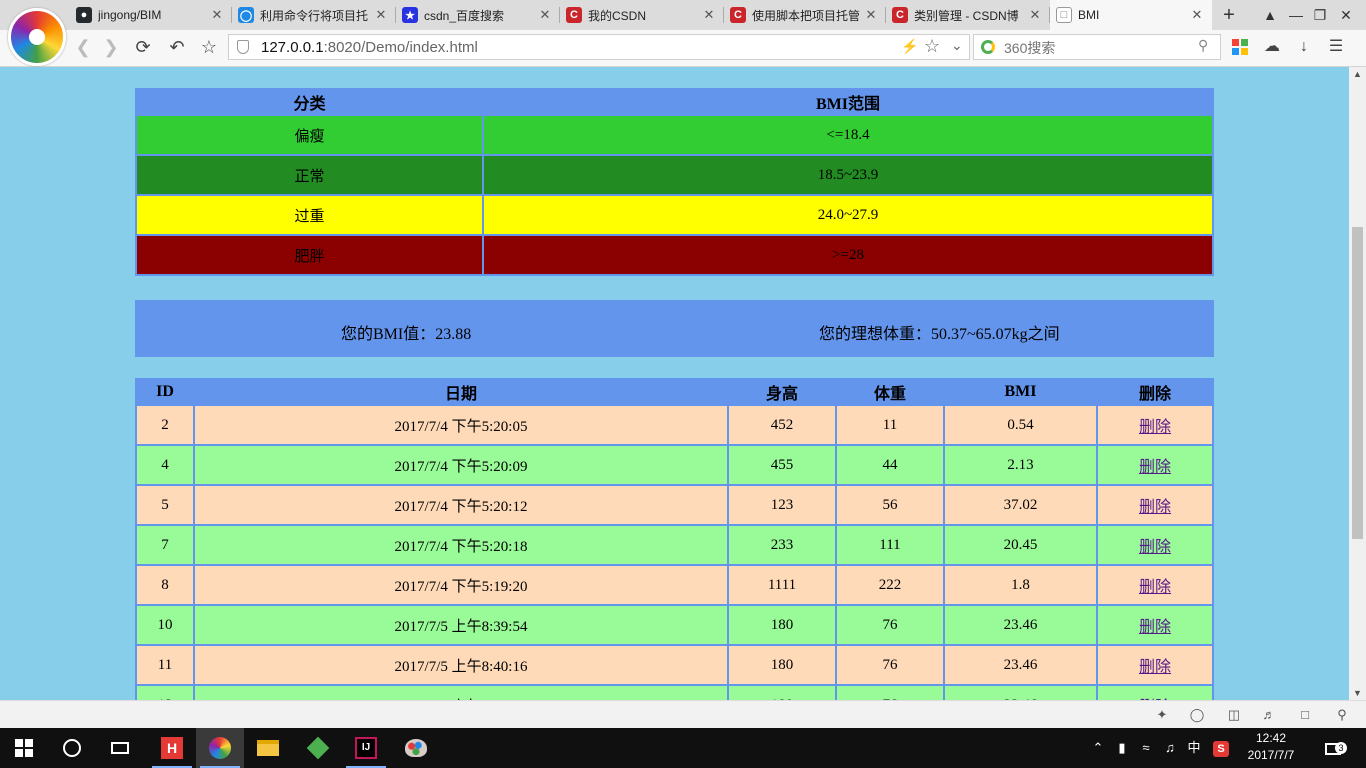 Image resolution: width=1366 pixels, height=768 pixels. What do you see at coordinates (890, 392) in the screenshot?
I see `weight-header: 体重` at bounding box center [890, 392].